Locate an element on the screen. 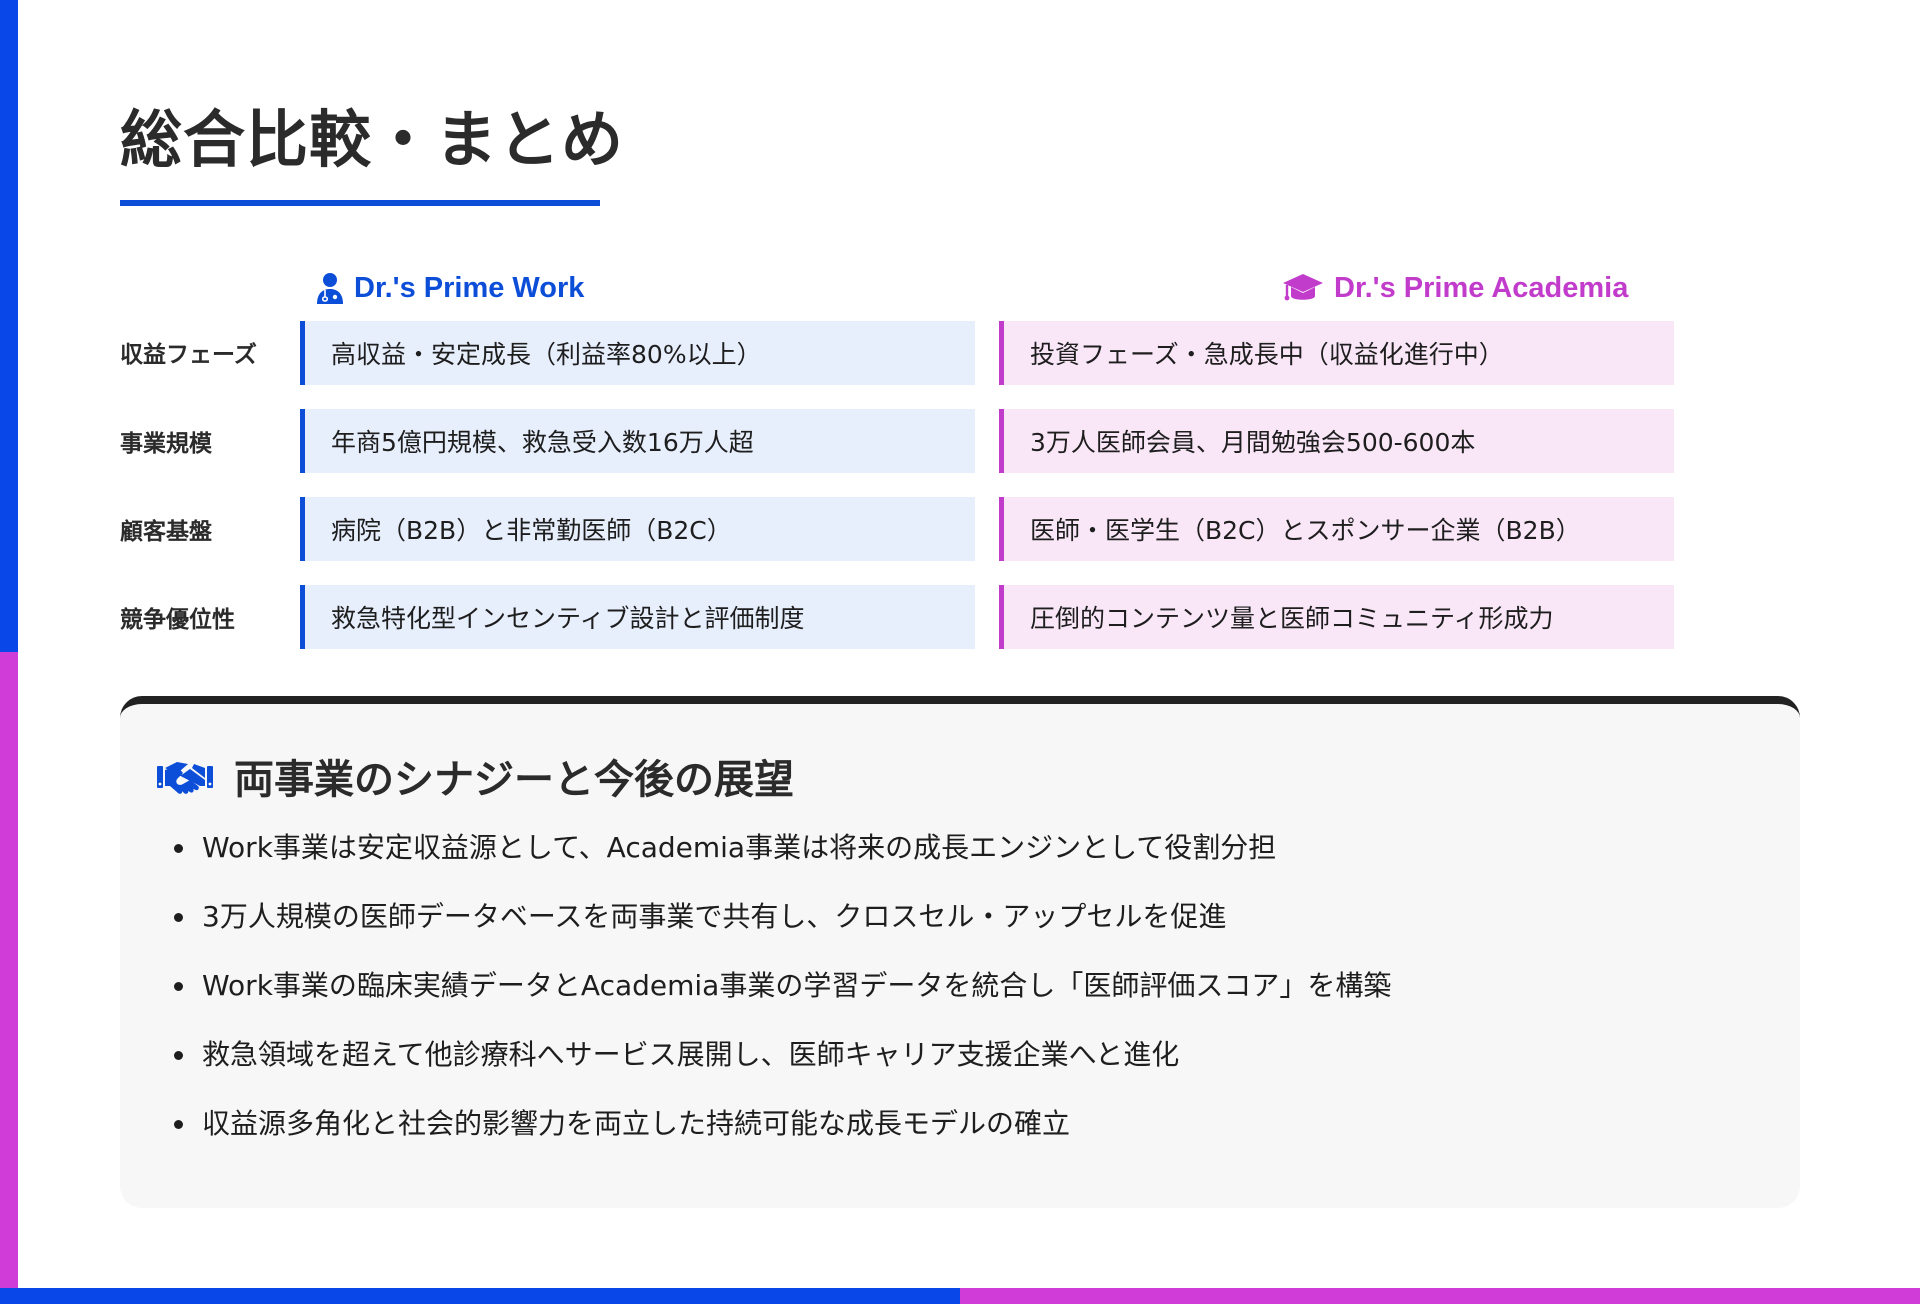 Image resolution: width=1920 pixels, height=1304 pixels. list-item: 収益源多角化と社会的影響力を両立した持続可能な成長モデルの確立 is located at coordinates (780, 1136).